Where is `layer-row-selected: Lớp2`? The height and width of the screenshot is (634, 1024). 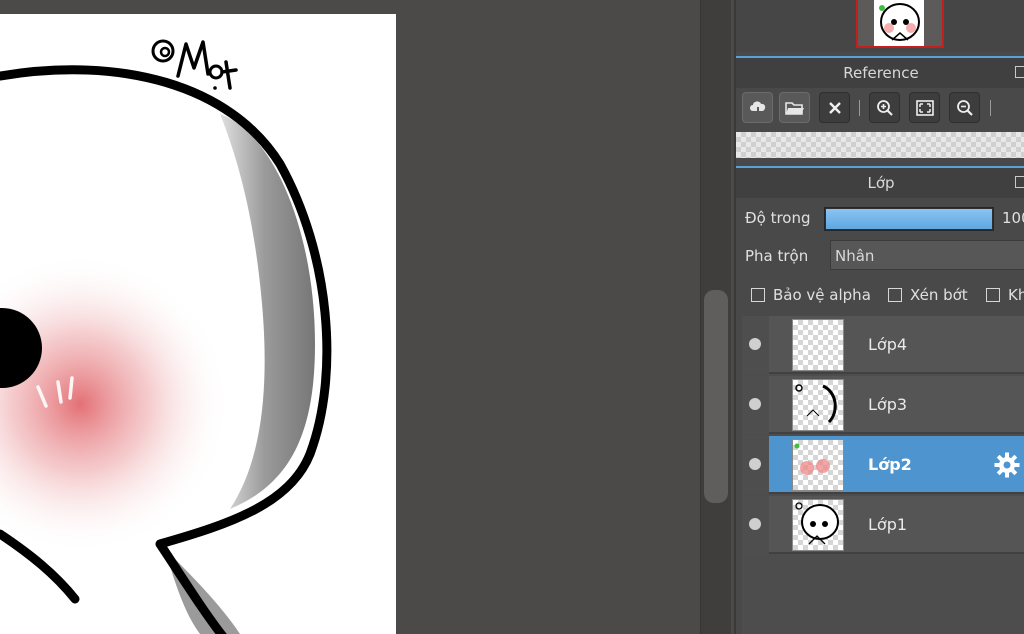
layer-row-selected: Lớp2 is located at coordinates (883, 465).